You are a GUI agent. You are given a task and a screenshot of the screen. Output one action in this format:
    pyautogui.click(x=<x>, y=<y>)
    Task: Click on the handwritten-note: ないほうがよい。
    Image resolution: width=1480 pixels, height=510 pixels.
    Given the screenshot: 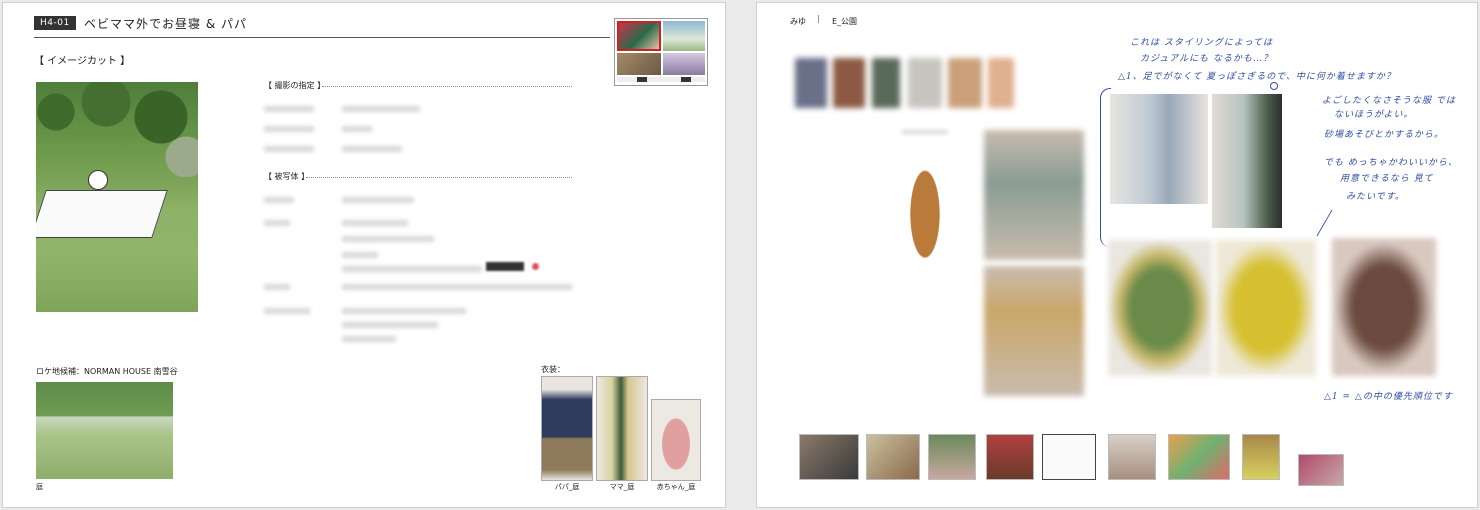 What is the action you would take?
    pyautogui.click(x=1374, y=115)
    